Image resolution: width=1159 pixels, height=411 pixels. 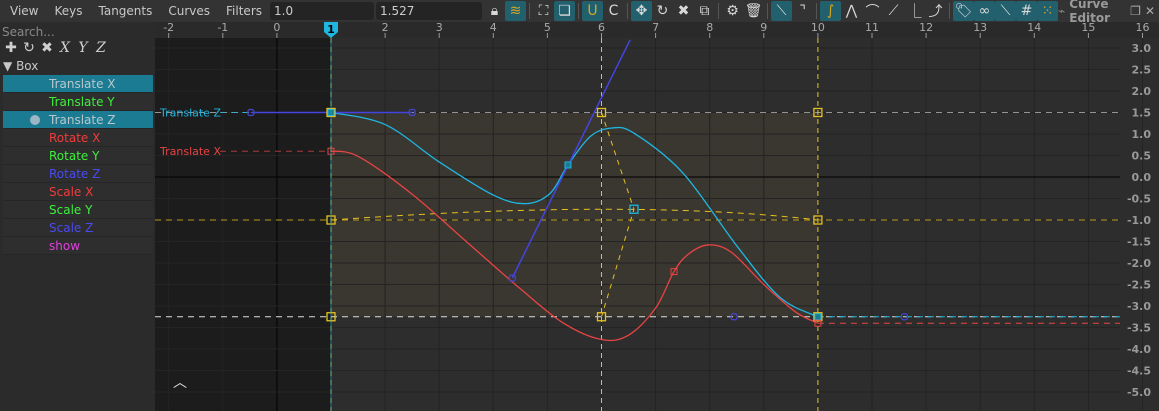 I want to click on remove-icon: ✖, so click(x=47, y=48).